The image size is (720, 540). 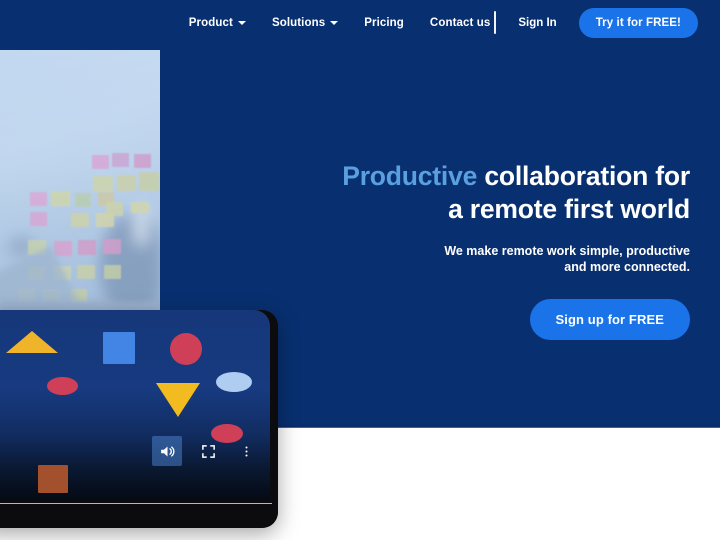 What do you see at coordinates (609, 320) in the screenshot?
I see `sign-up-for-free-button: Sign up for FREE` at bounding box center [609, 320].